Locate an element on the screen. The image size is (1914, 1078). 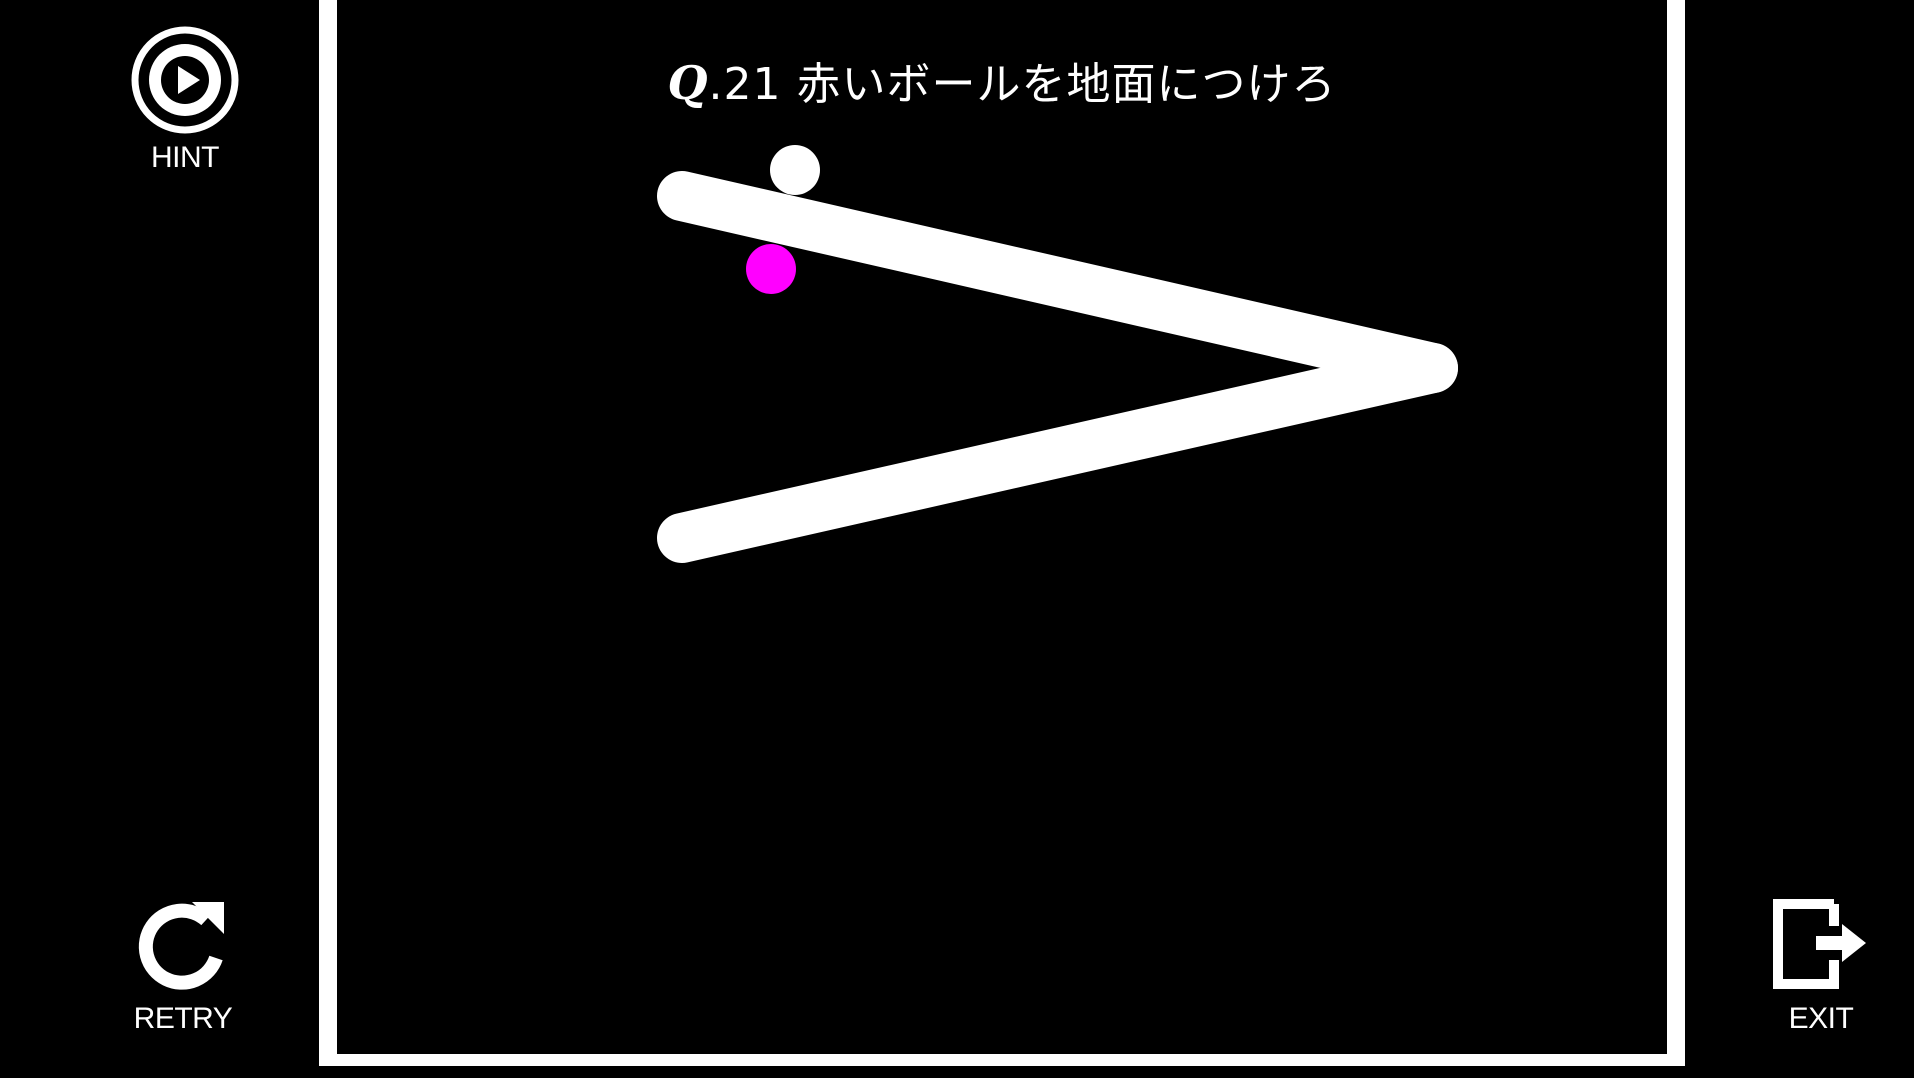
lower-bar is located at coordinates (1057, 453).